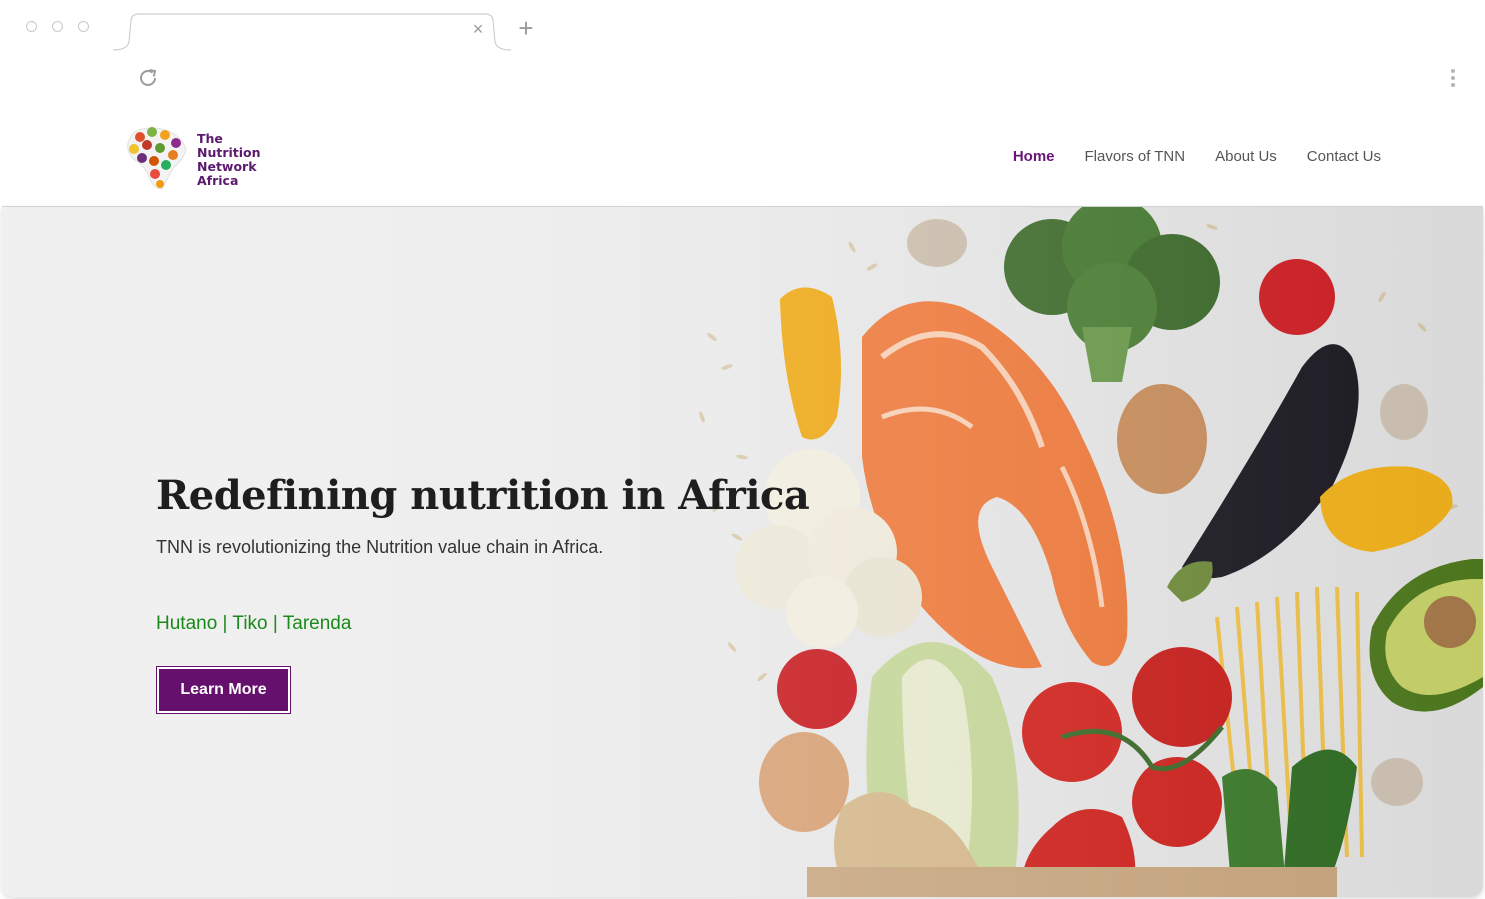 This screenshot has height=899, width=1485. Describe the element at coordinates (1034, 156) in the screenshot. I see `nav-home: Home` at that location.